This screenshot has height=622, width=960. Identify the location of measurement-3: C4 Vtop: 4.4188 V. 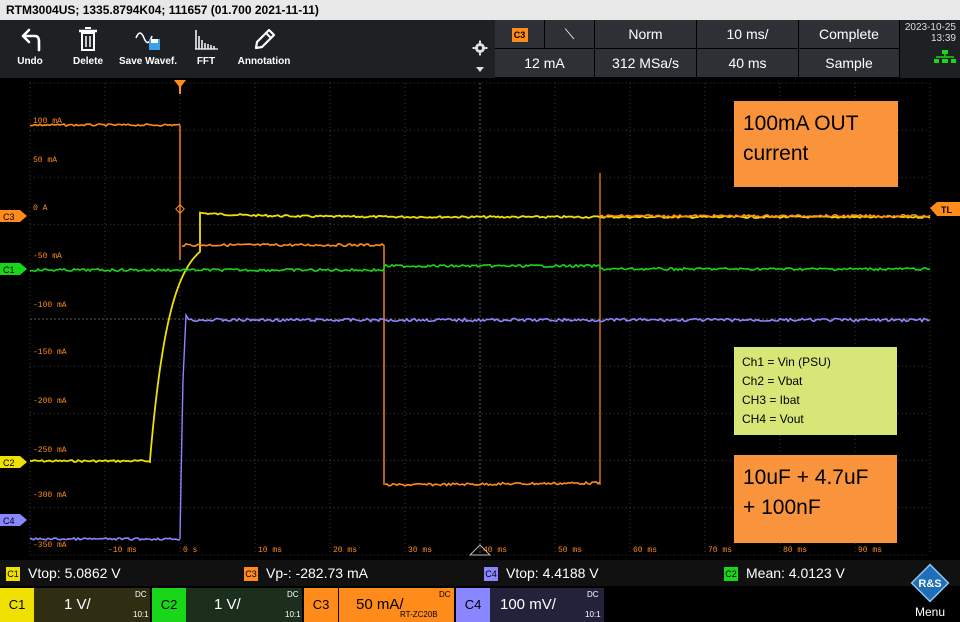
(541, 573).